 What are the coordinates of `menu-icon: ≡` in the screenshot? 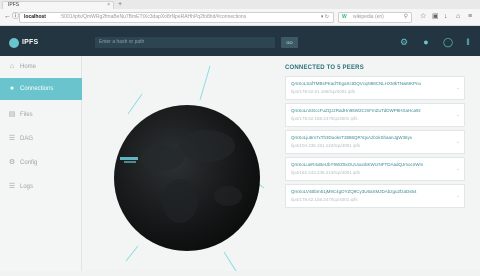 It's located at (470, 17).